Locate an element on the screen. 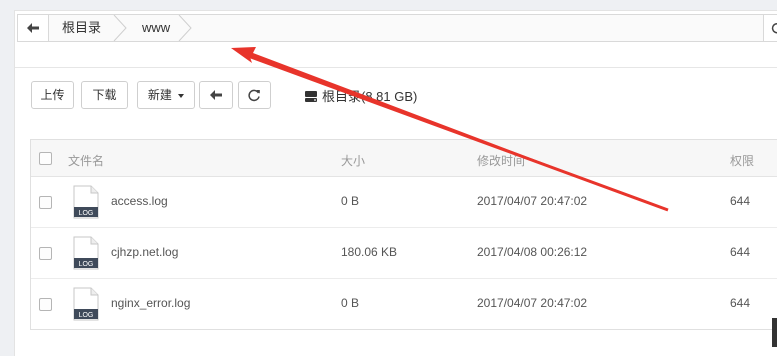 Image resolution: width=777 pixels, height=356 pixels. download-button: 下载 is located at coordinates (104, 95).